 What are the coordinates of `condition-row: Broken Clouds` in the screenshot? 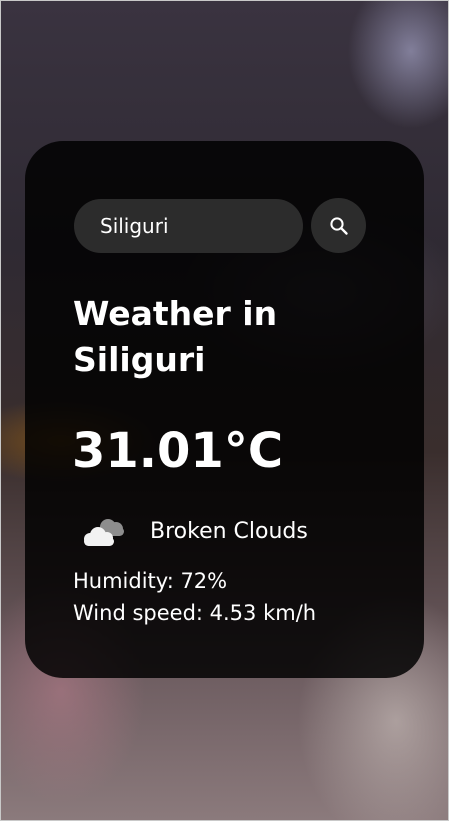 It's located at (194, 532).